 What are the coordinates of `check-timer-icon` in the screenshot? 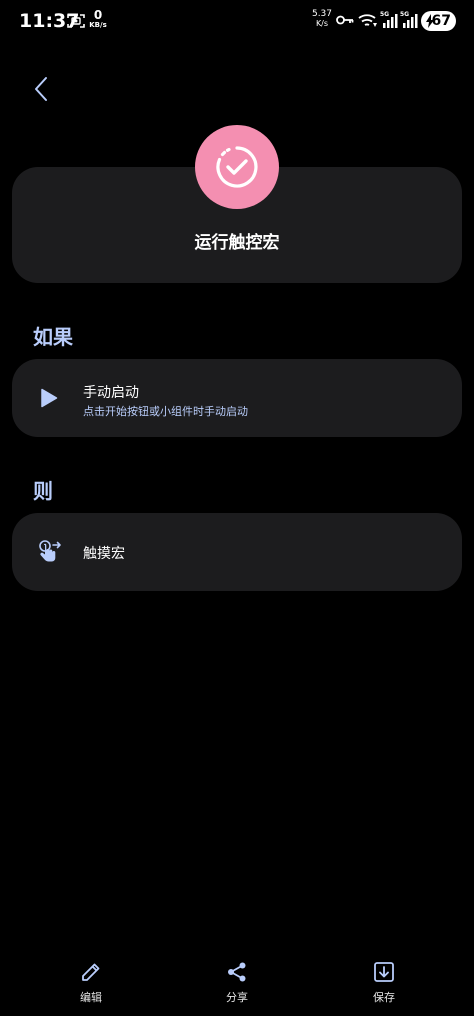 It's located at (237, 167).